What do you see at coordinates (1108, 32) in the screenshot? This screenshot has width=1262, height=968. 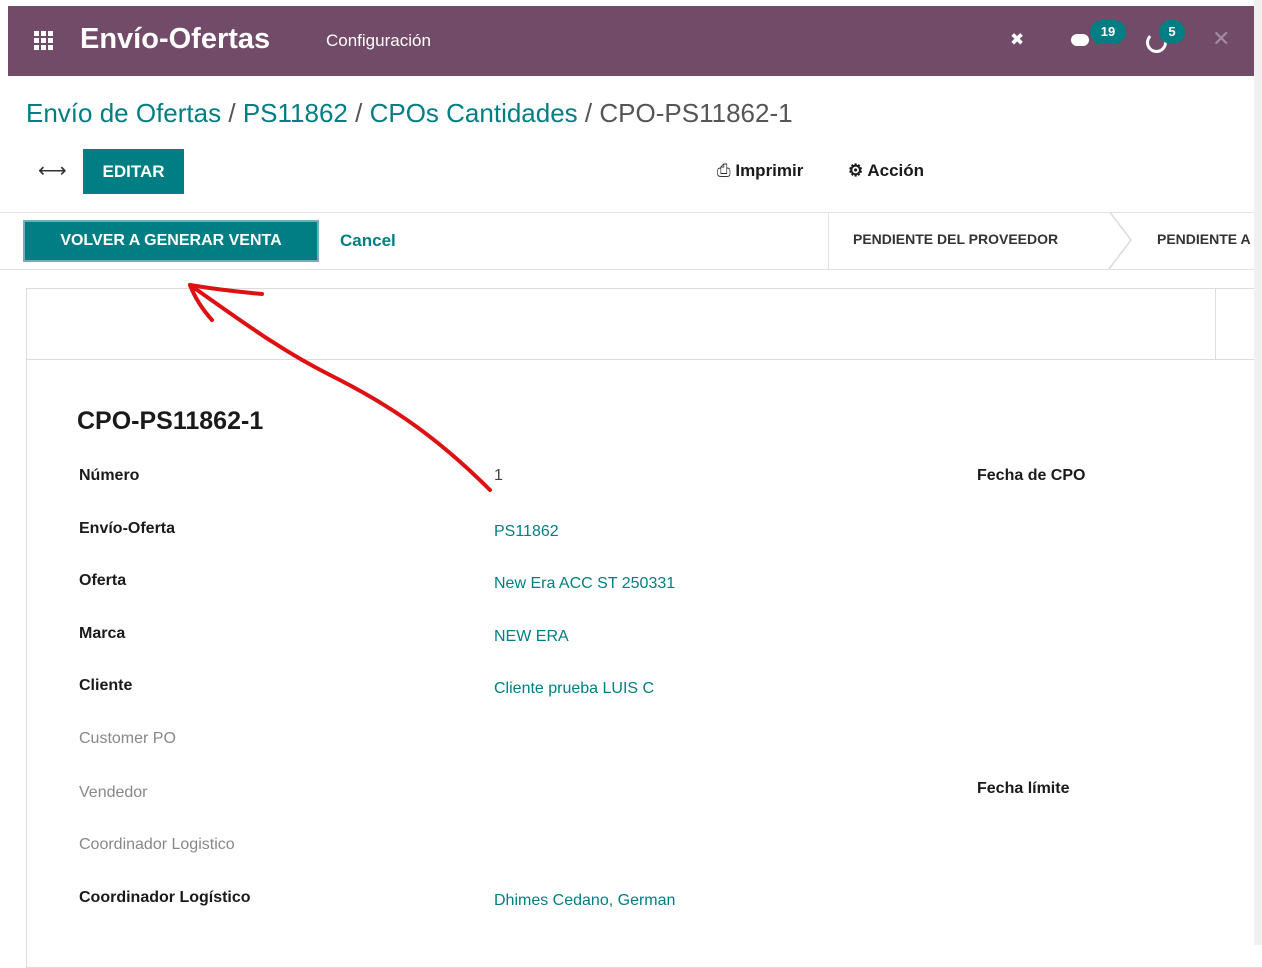 I see `messages-badge: 19` at bounding box center [1108, 32].